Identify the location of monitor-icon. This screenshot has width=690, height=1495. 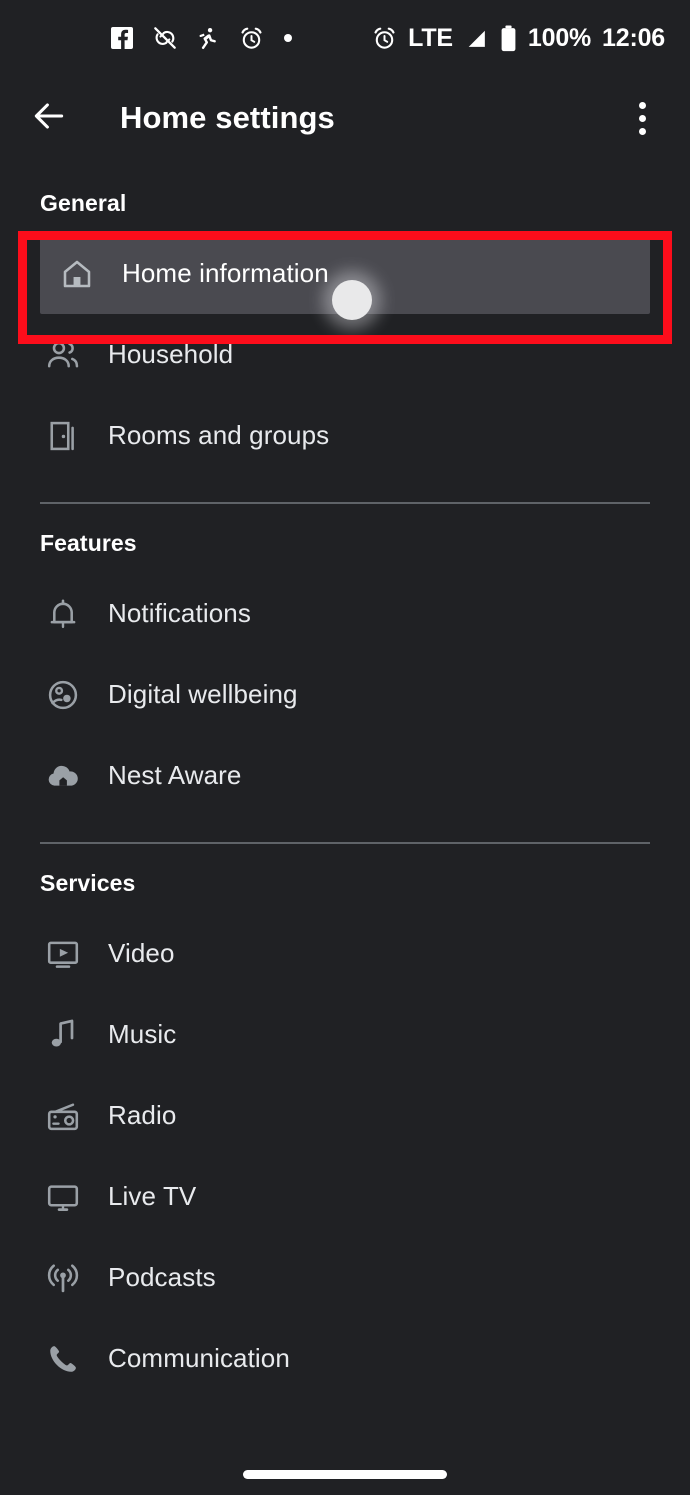
(63, 1197).